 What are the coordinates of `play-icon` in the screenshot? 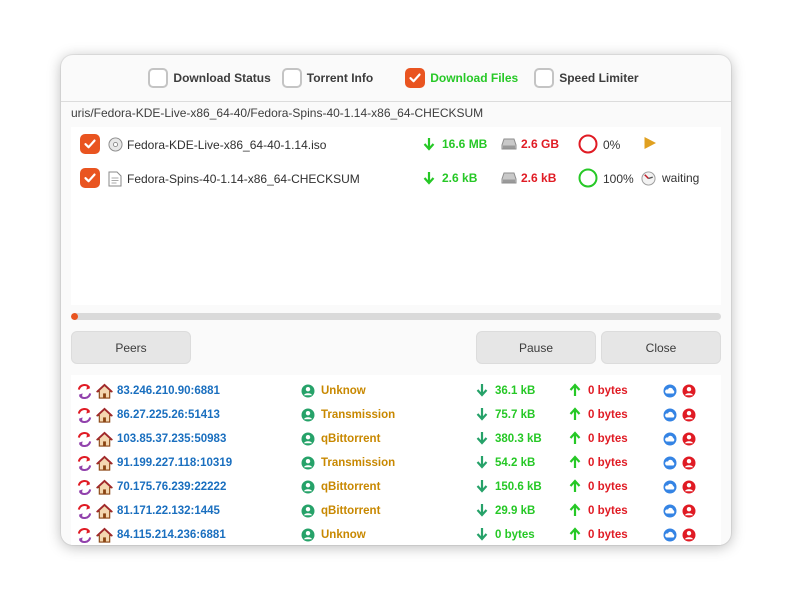 It's located at (650, 143).